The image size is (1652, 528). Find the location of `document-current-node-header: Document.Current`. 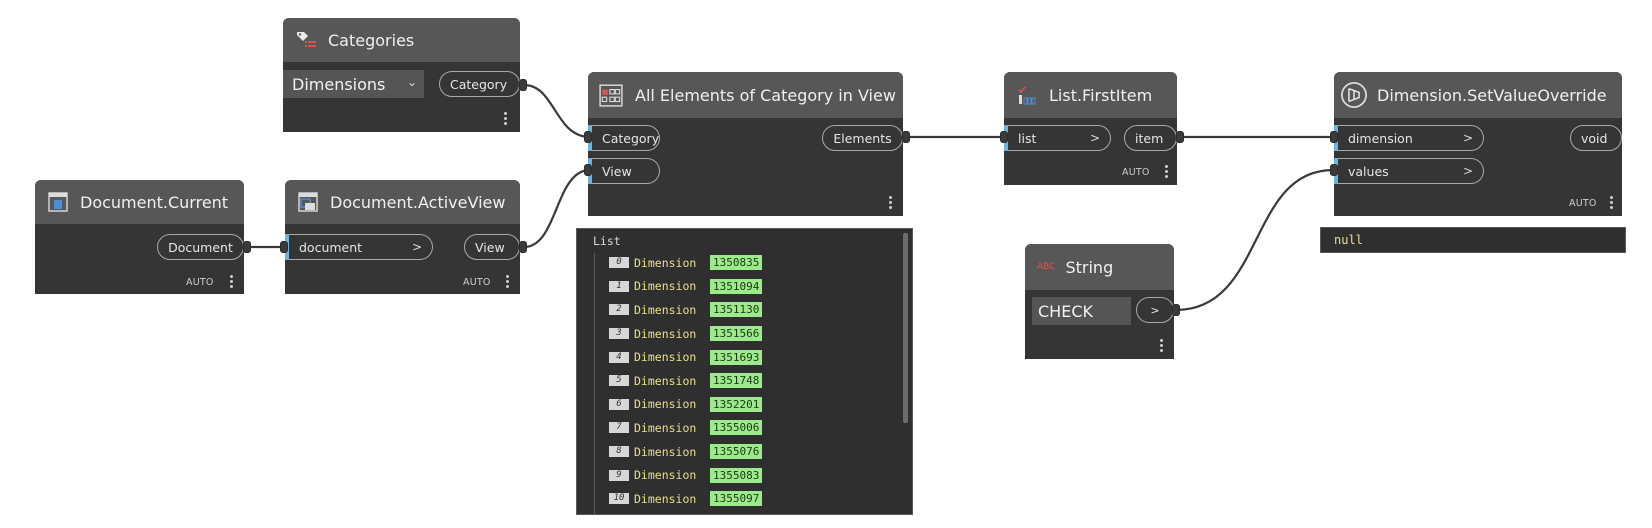

document-current-node-header: Document.Current is located at coordinates (139, 202).